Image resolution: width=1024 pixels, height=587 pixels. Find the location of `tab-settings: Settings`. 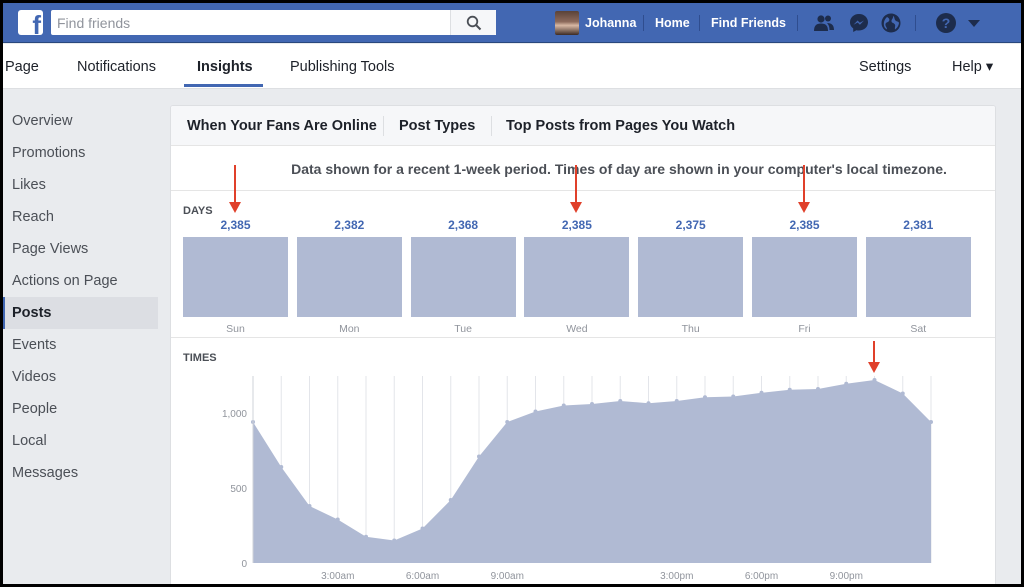

tab-settings: Settings is located at coordinates (885, 67).